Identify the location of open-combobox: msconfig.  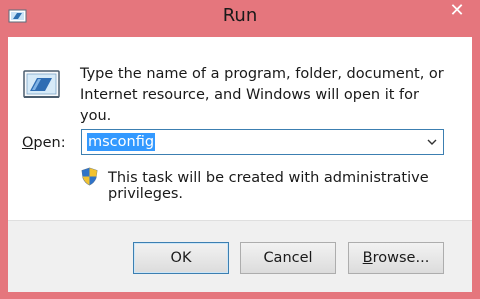
(262, 142).